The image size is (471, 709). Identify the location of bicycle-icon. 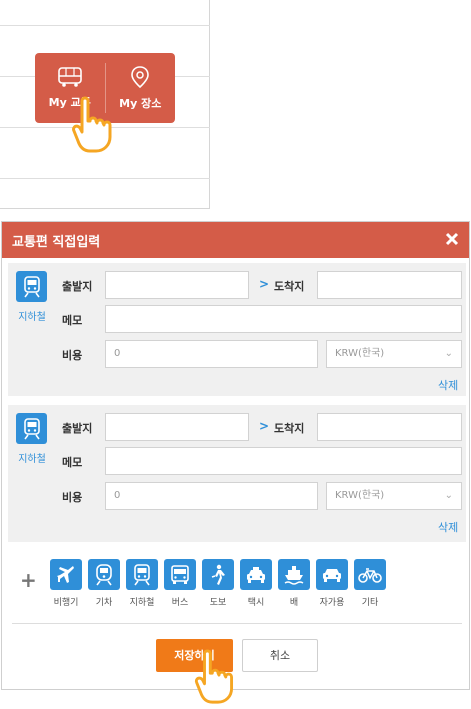
(370, 574).